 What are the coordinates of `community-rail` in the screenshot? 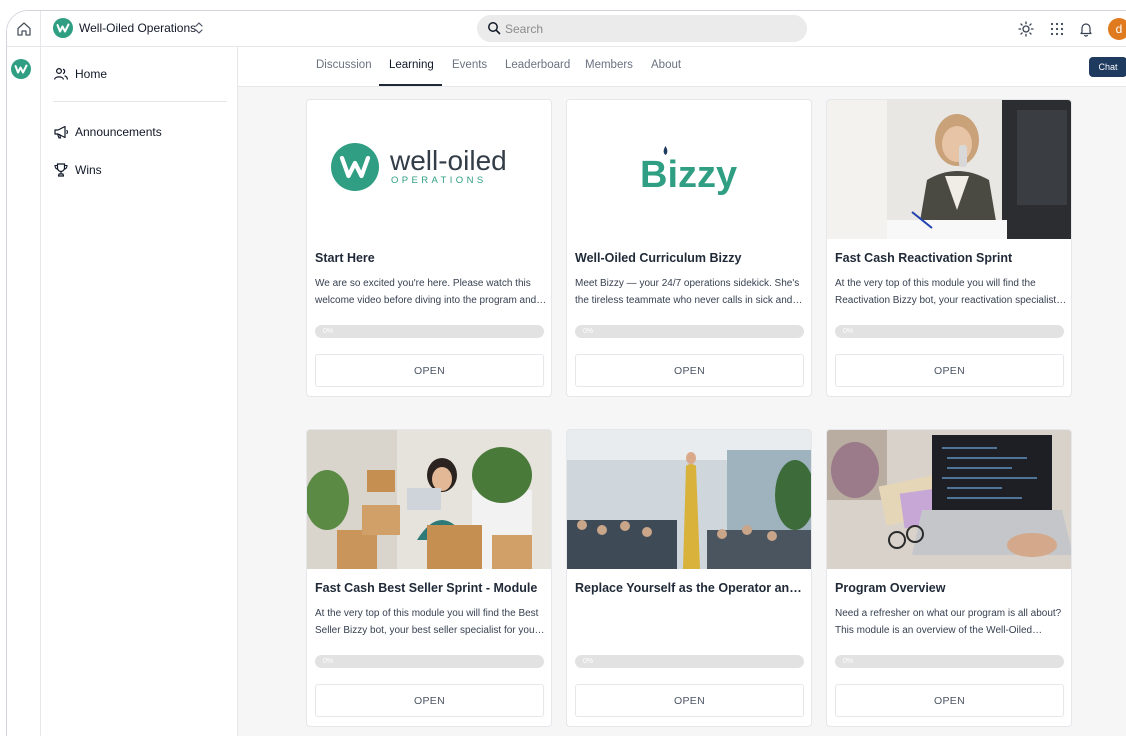 It's located at (24, 391).